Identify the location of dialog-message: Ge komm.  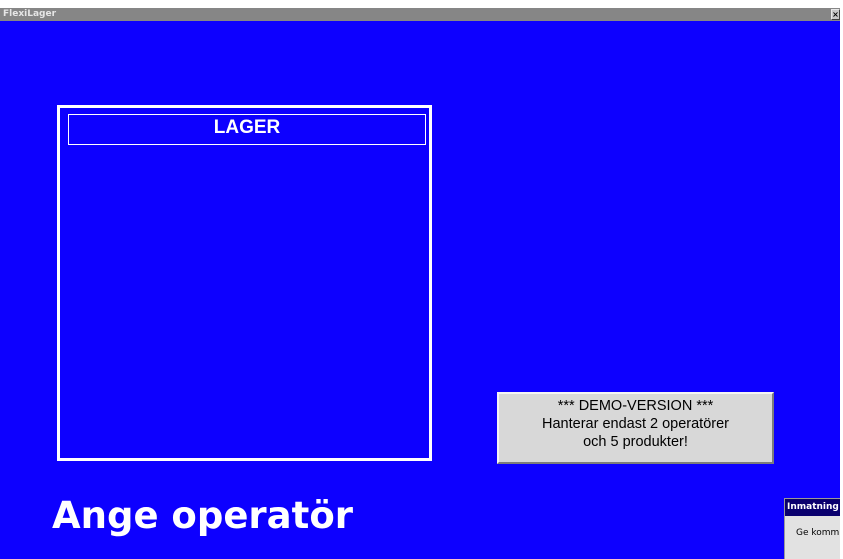
(818, 533).